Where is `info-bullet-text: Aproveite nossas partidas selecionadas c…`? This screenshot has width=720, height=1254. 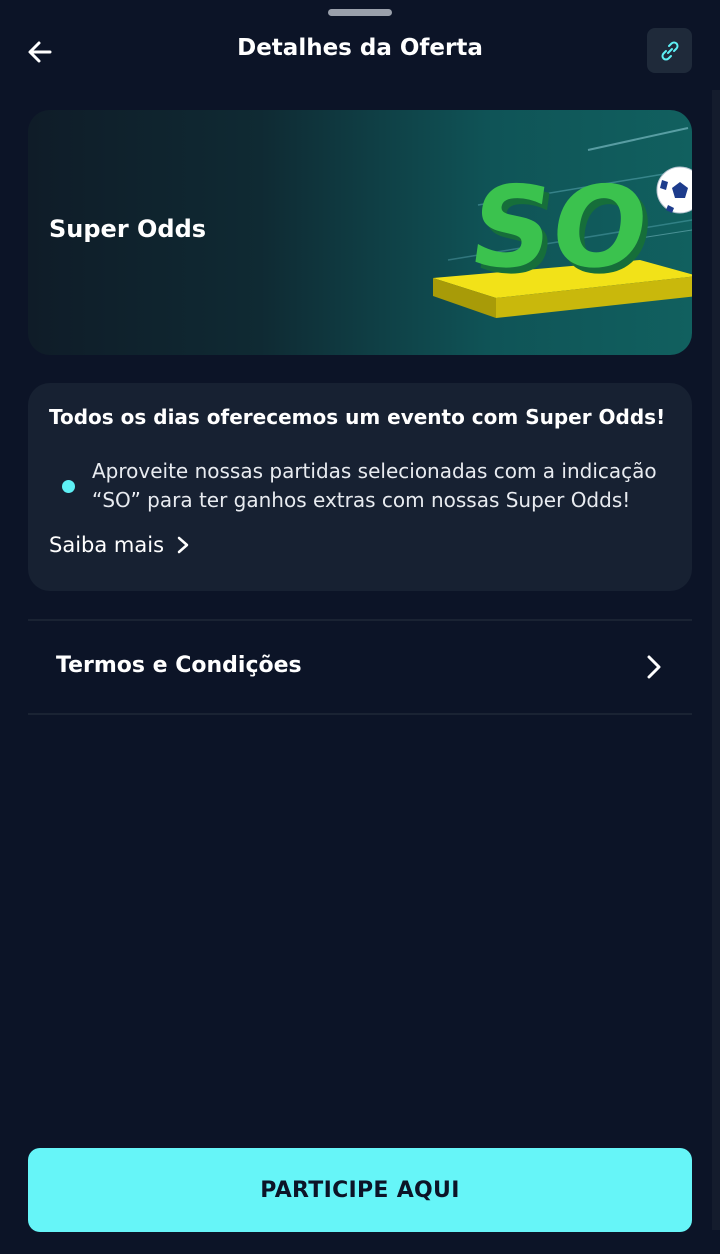 info-bullet-text: Aproveite nossas partidas selecionadas c… is located at coordinates (374, 485).